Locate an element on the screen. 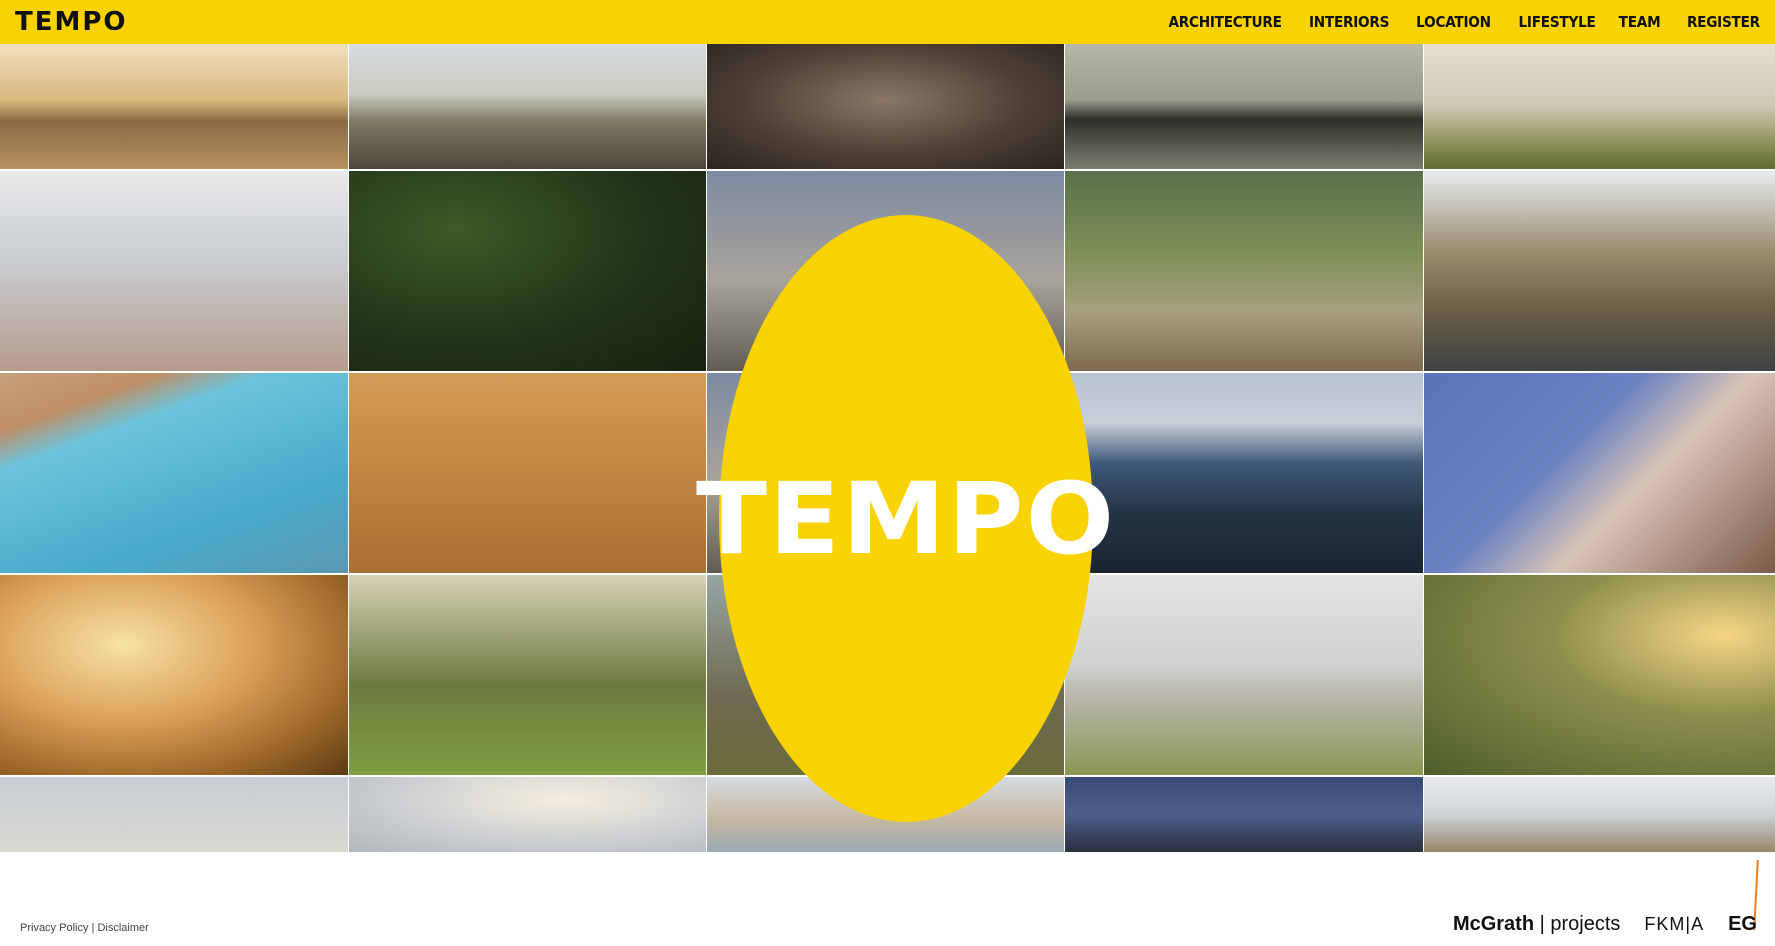 The width and height of the screenshot is (1775, 946). photo-marina is located at coordinates (174, 106).